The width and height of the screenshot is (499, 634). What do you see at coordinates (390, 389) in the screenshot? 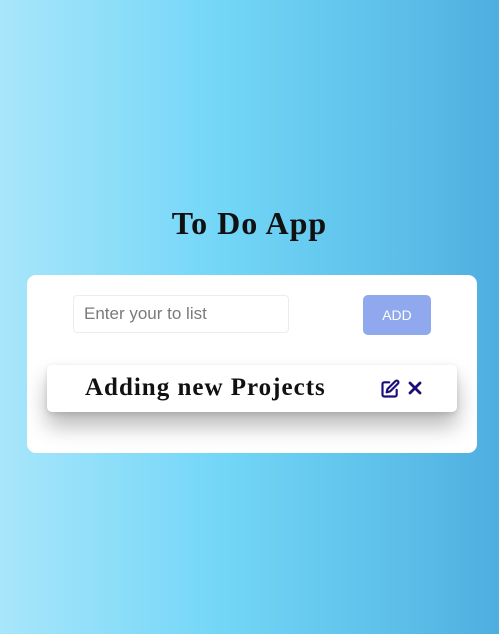
I see `edit-icon` at bounding box center [390, 389].